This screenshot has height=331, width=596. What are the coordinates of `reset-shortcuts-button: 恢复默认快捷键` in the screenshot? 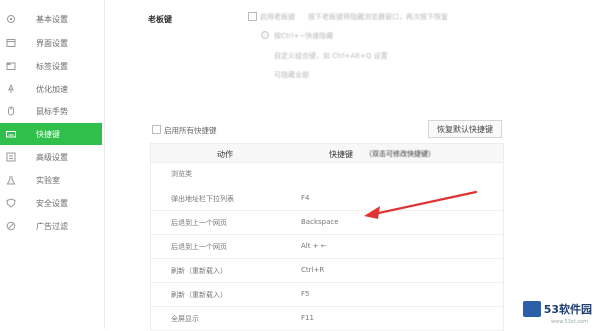 It's located at (465, 129).